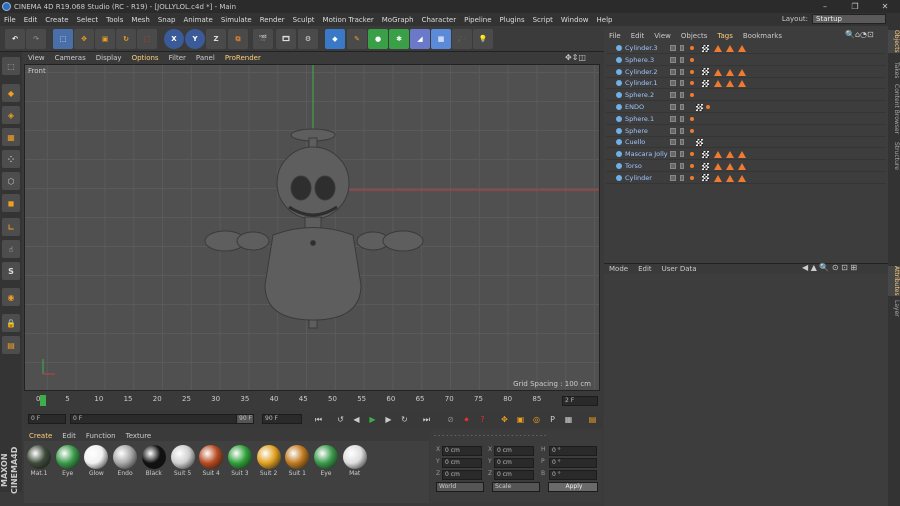 The height and width of the screenshot is (506, 900). Describe the element at coordinates (240, 461) in the screenshot. I see `material-swatch: Suit 3` at that location.